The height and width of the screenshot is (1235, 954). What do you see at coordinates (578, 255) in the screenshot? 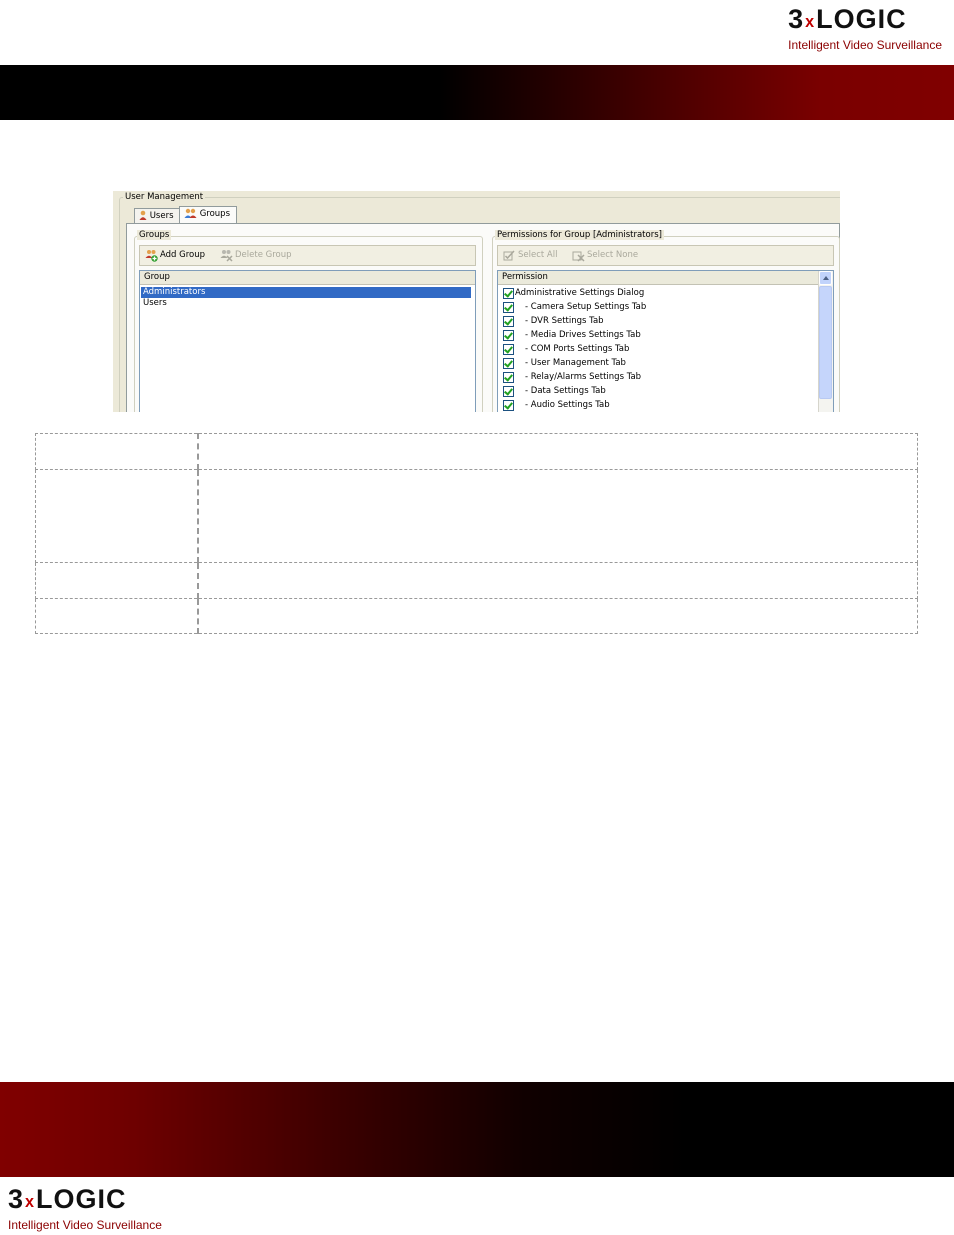
I see `select-none-icon` at bounding box center [578, 255].